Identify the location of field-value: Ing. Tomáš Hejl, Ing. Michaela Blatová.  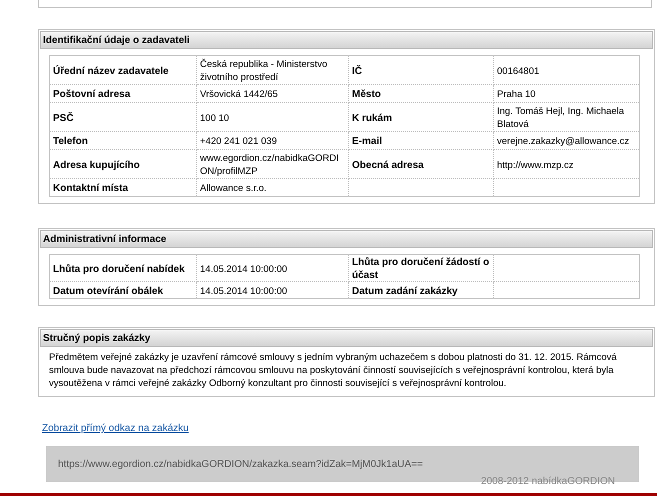
(560, 118).